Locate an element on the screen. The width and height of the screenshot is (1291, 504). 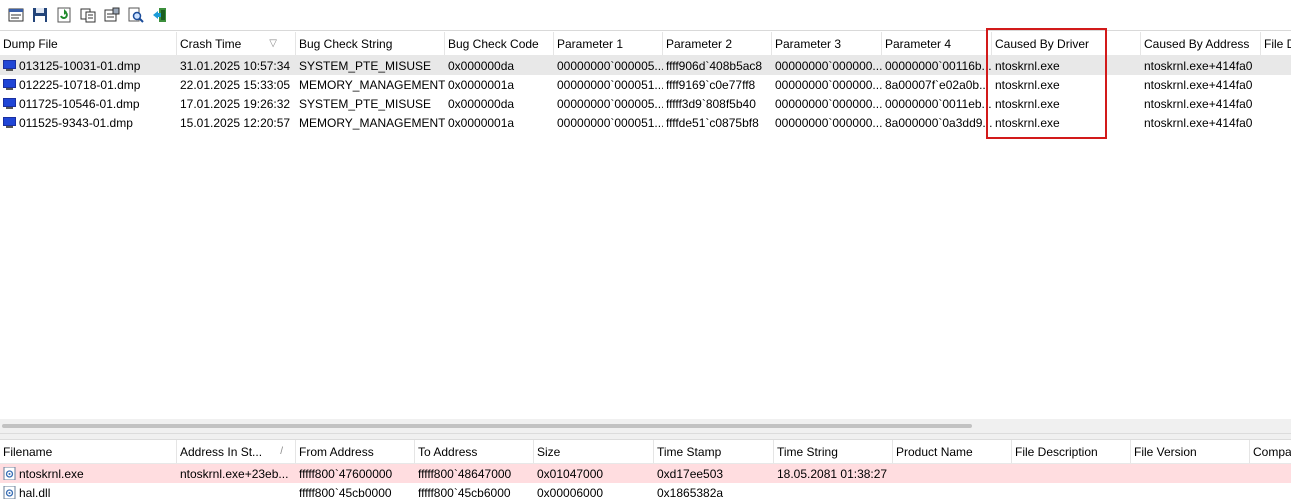
sort-descending-icon: ▽ is located at coordinates (273, 43).